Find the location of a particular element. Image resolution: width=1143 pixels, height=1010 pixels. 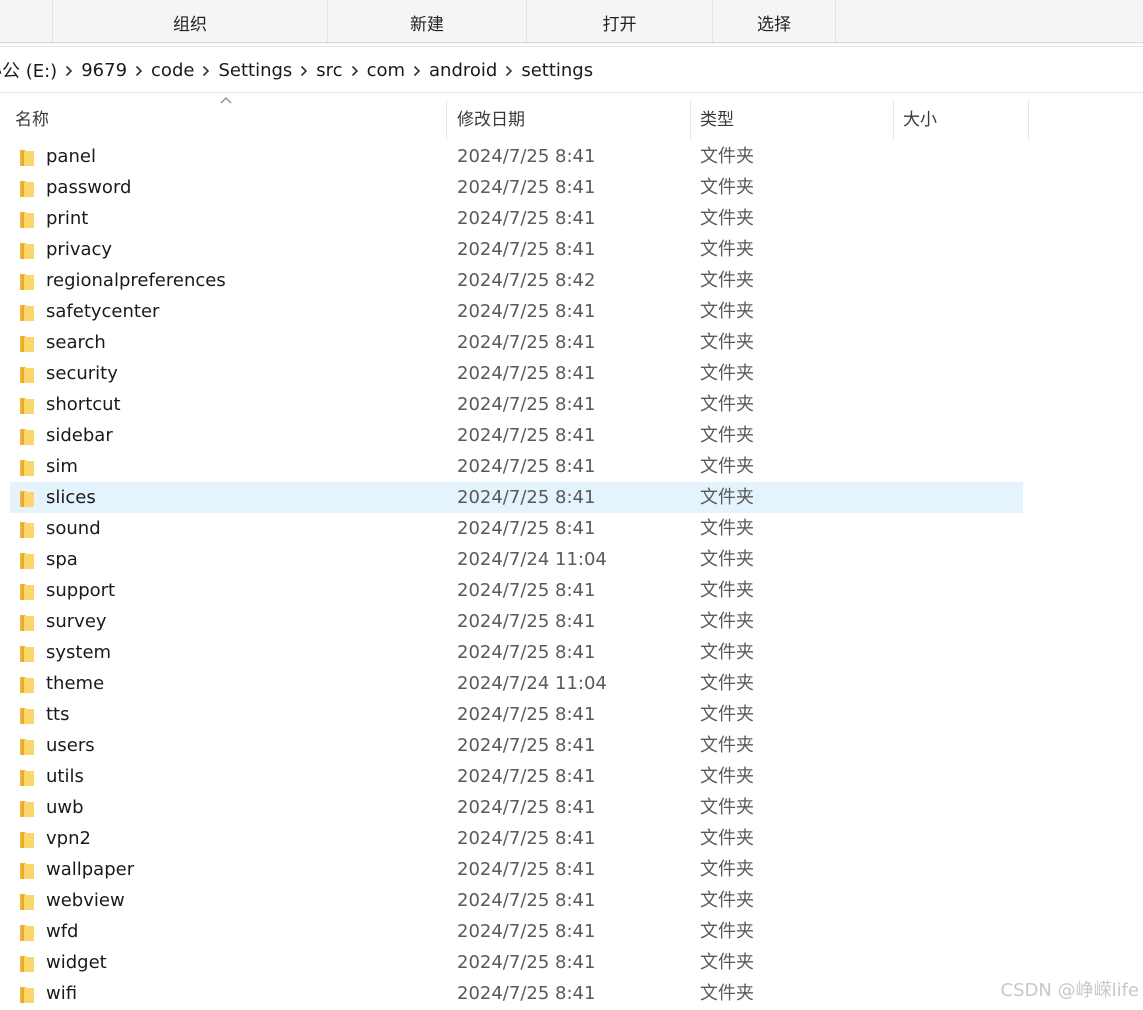

tab-organize: 组织 is located at coordinates (189, 21).